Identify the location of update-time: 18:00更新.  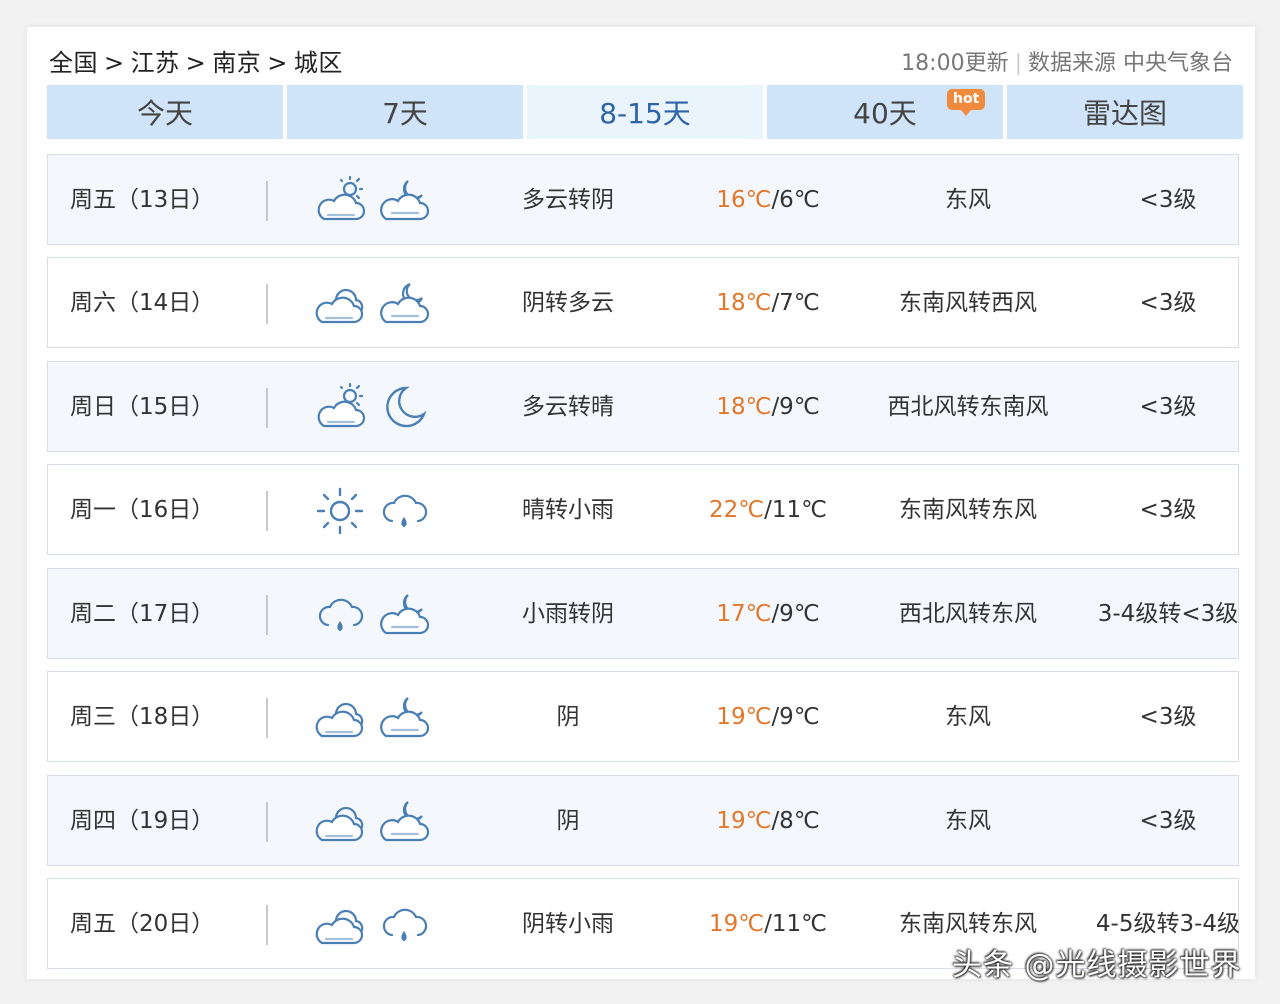
(955, 63).